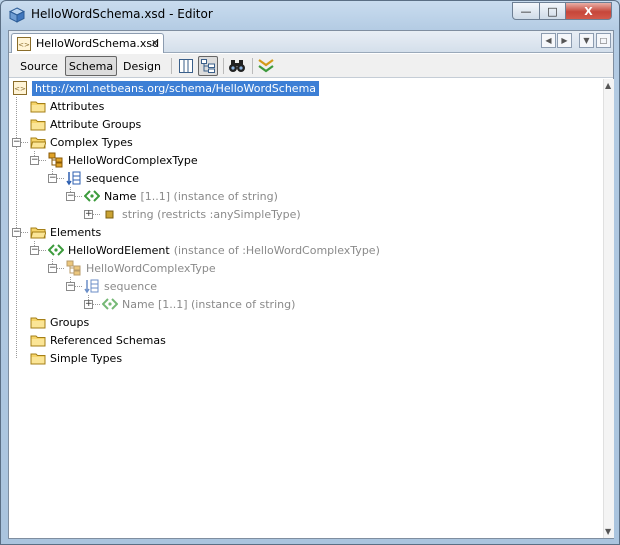  I want to click on maximize-button: □, so click(553, 11).